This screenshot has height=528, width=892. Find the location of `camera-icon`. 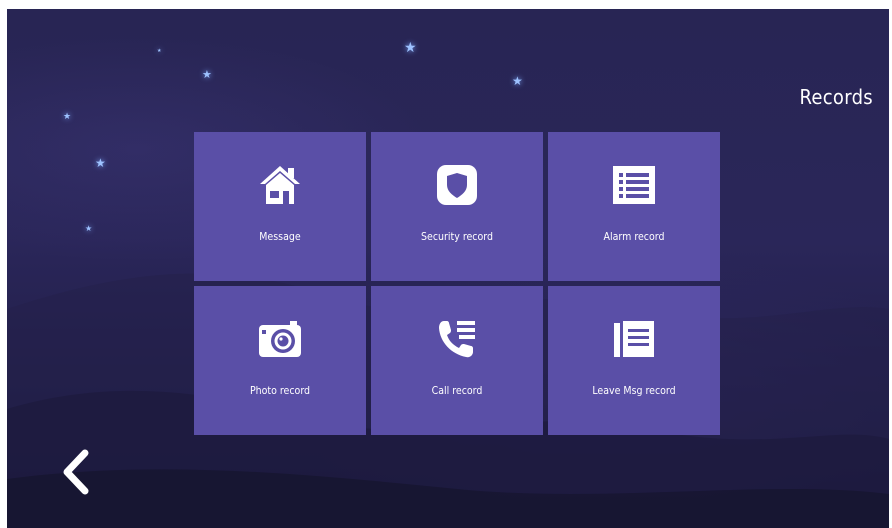

camera-icon is located at coordinates (280, 339).